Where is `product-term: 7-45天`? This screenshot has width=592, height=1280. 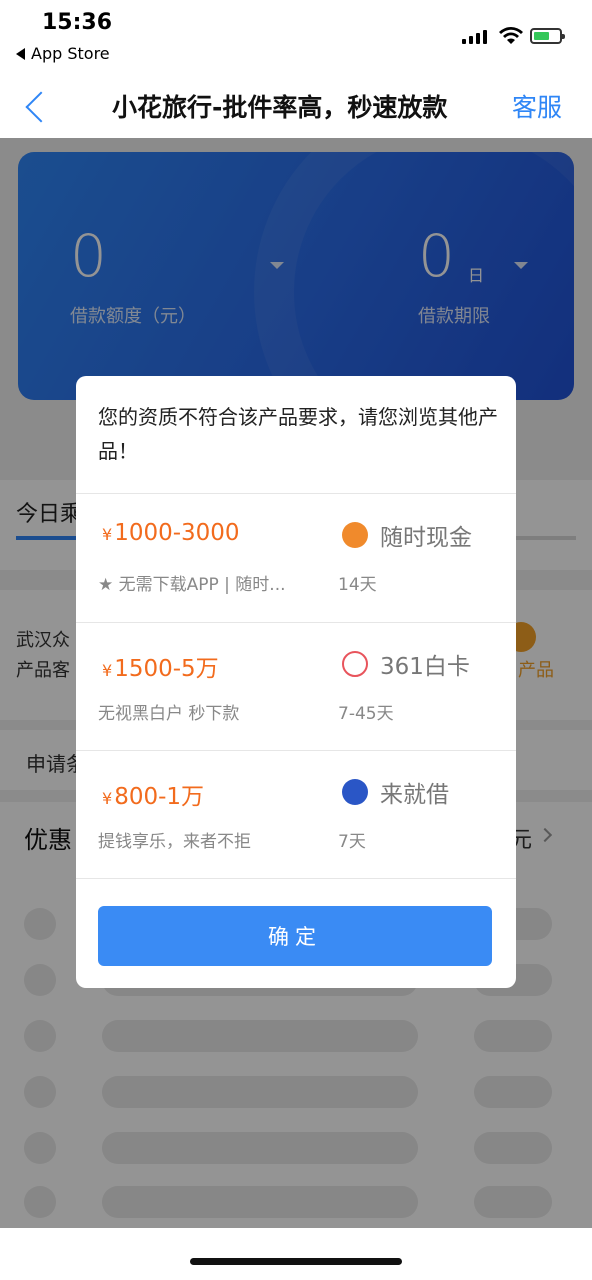
product-term: 7-45天 is located at coordinates (366, 714).